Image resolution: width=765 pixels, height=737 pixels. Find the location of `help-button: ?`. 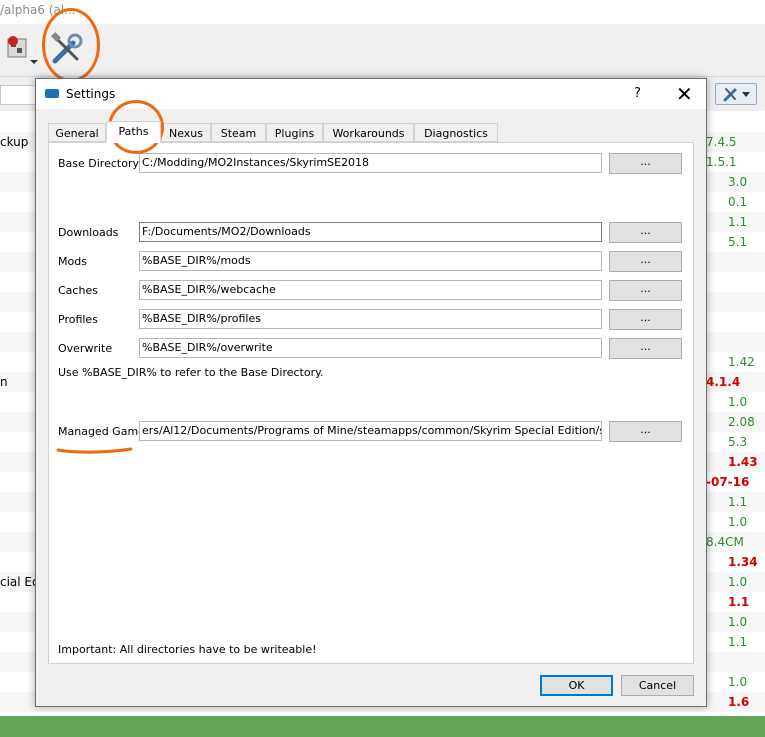

help-button: ? is located at coordinates (637, 93).